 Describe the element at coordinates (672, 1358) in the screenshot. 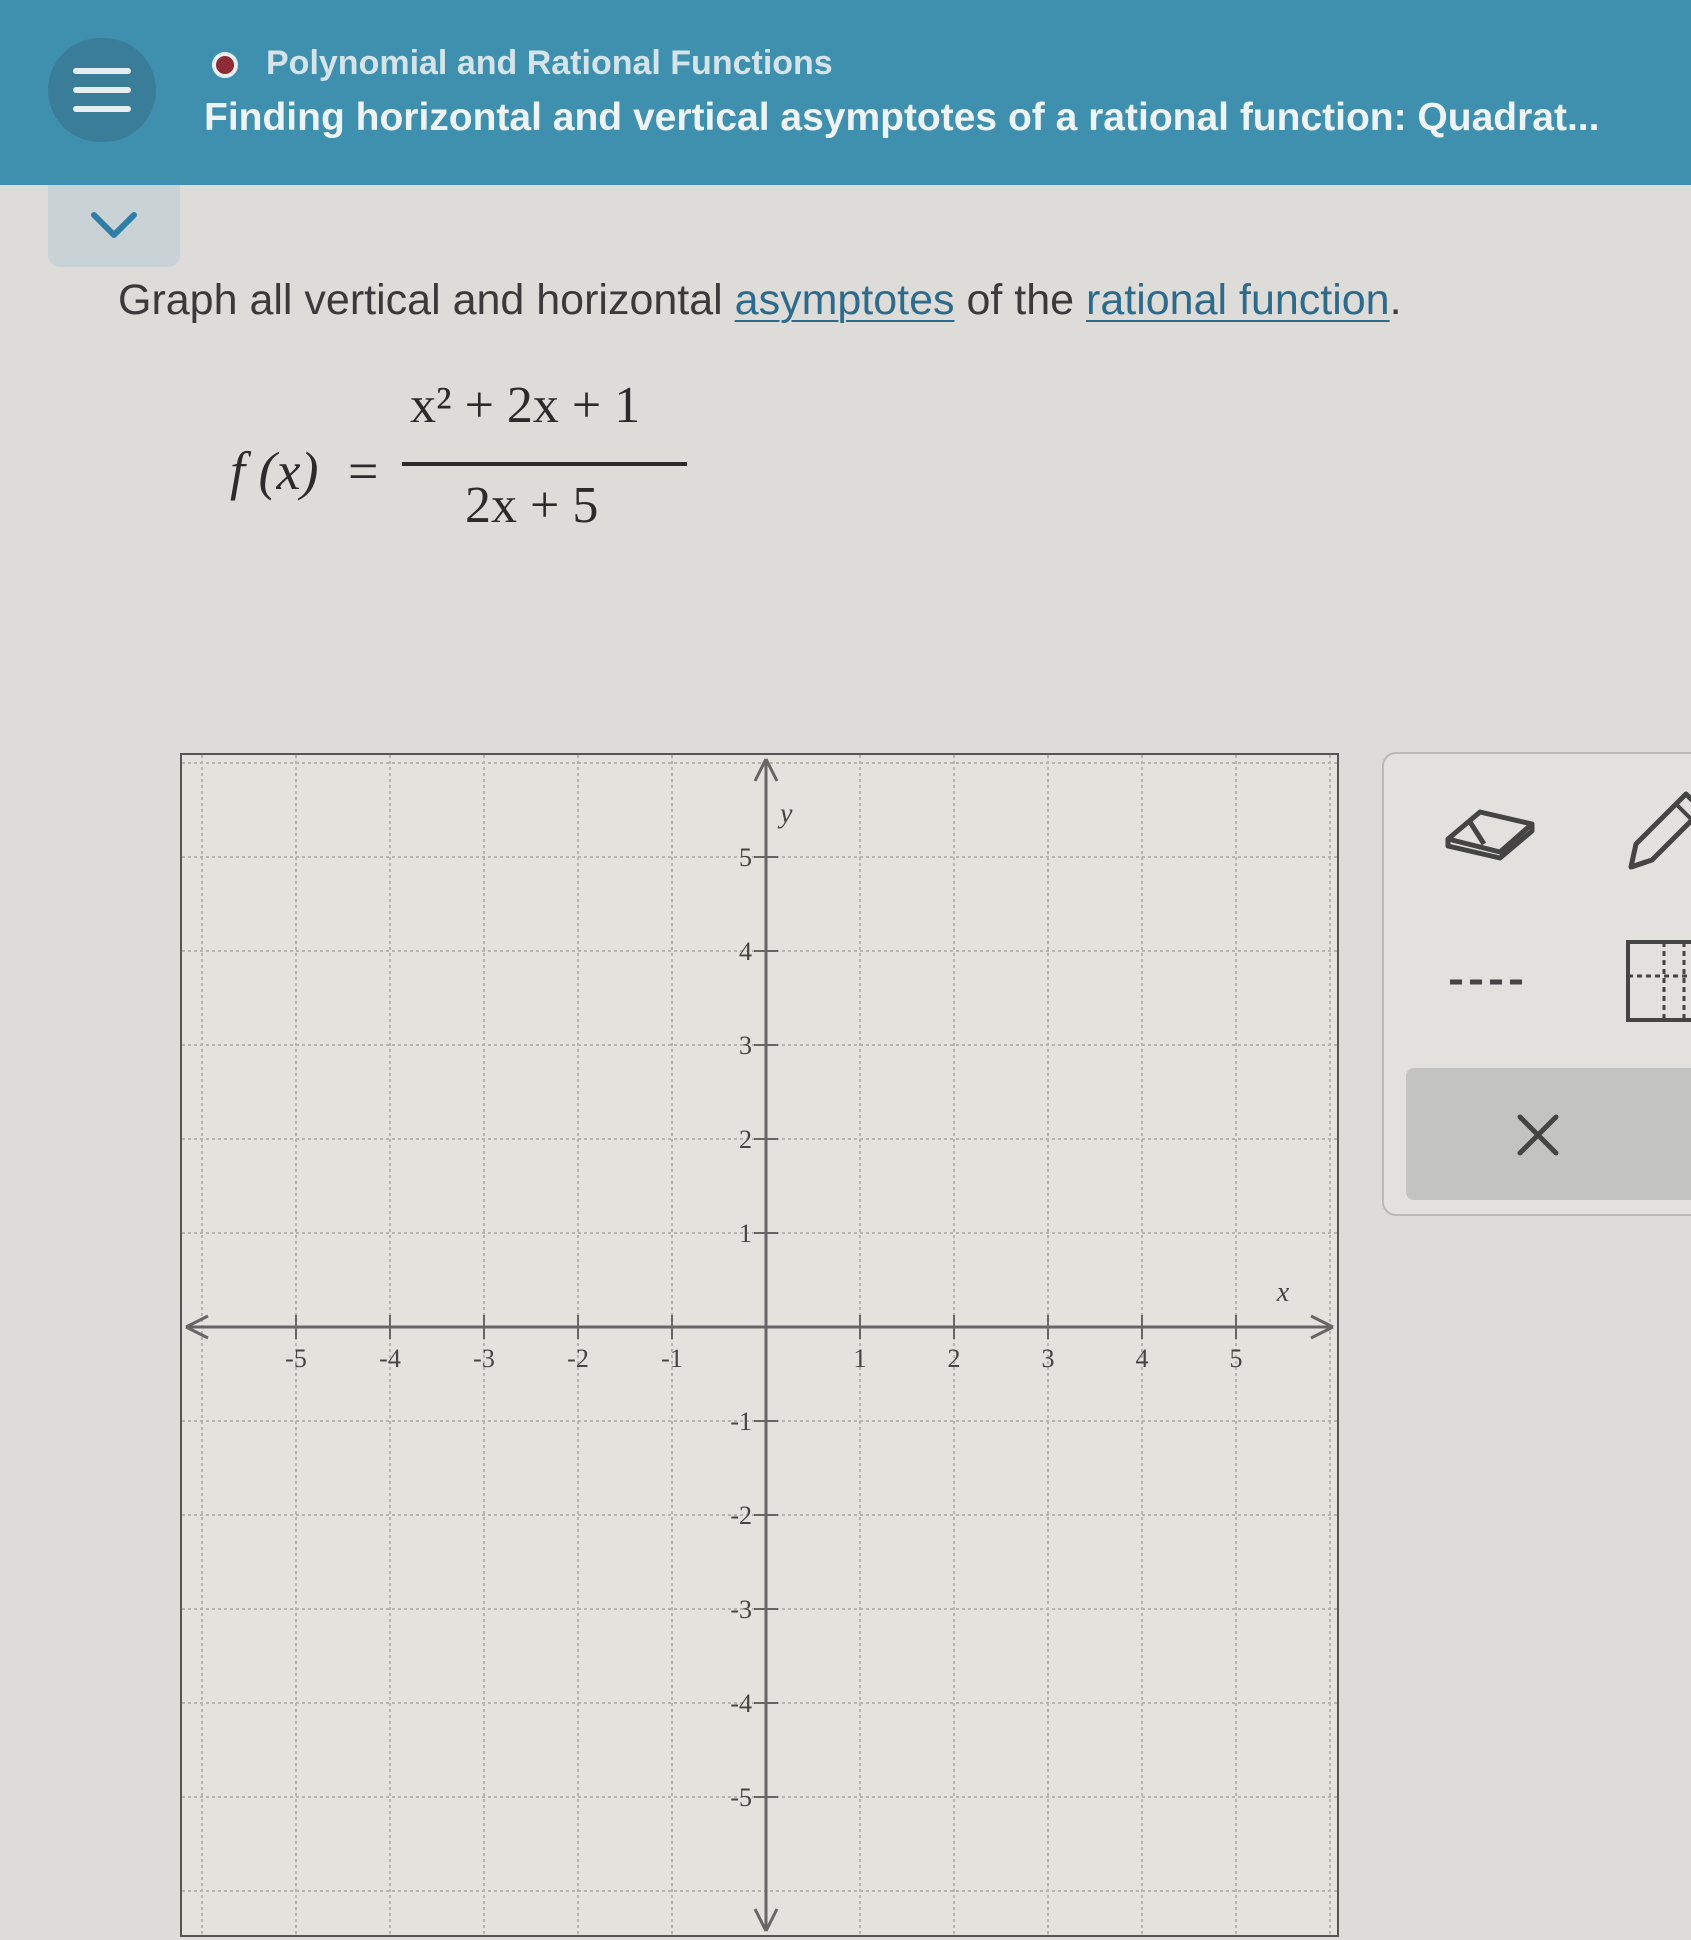

I see `x-tick-label: -1` at that location.